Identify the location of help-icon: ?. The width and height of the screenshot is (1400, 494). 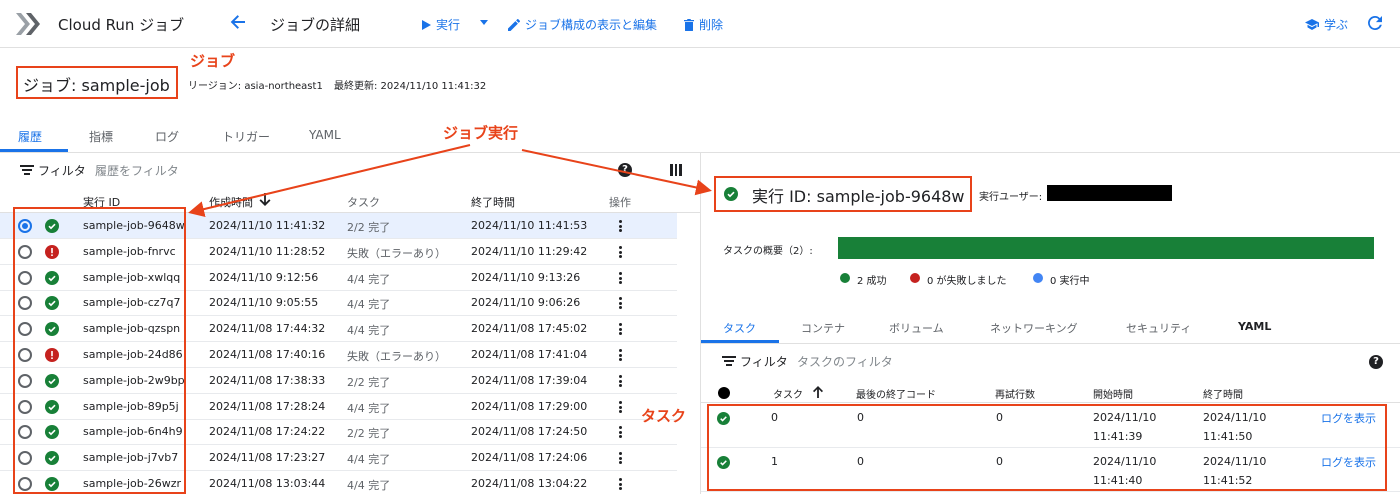
(625, 170).